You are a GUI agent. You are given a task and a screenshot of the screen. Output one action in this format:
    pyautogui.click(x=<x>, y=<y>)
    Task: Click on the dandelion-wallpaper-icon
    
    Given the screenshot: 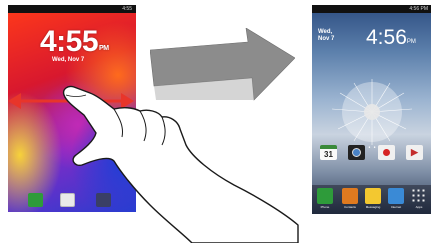 What is the action you would take?
    pyautogui.click(x=372, y=112)
    